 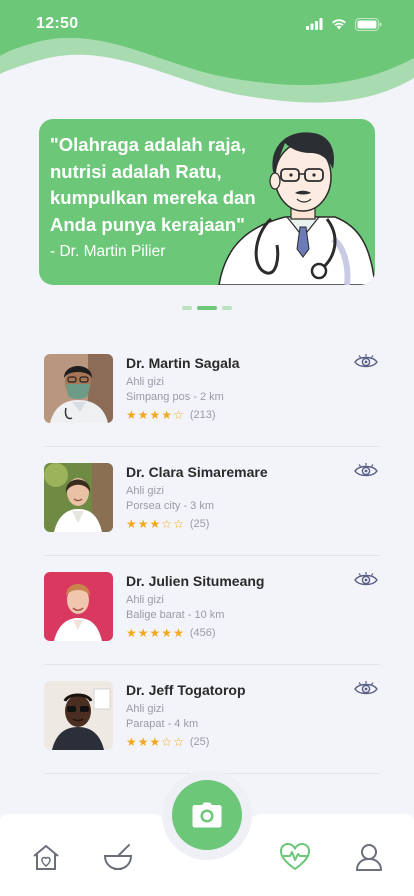 What do you see at coordinates (202, 415) in the screenshot?
I see `review-count: (213)` at bounding box center [202, 415].